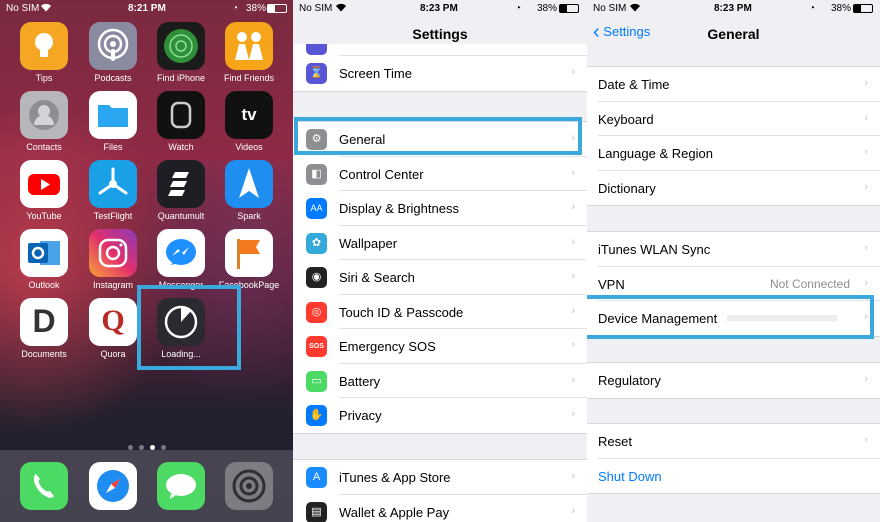 The height and width of the screenshot is (522, 880). I want to click on general-item-dictionary: Dictionary ›, so click(733, 187).